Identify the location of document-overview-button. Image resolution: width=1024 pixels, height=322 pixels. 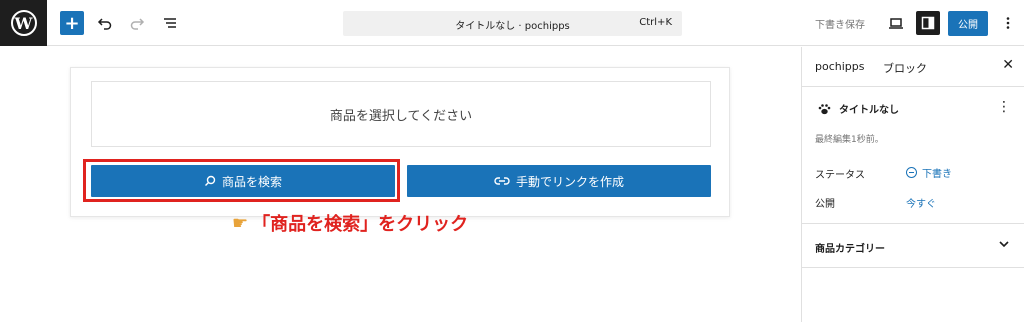
(170, 23).